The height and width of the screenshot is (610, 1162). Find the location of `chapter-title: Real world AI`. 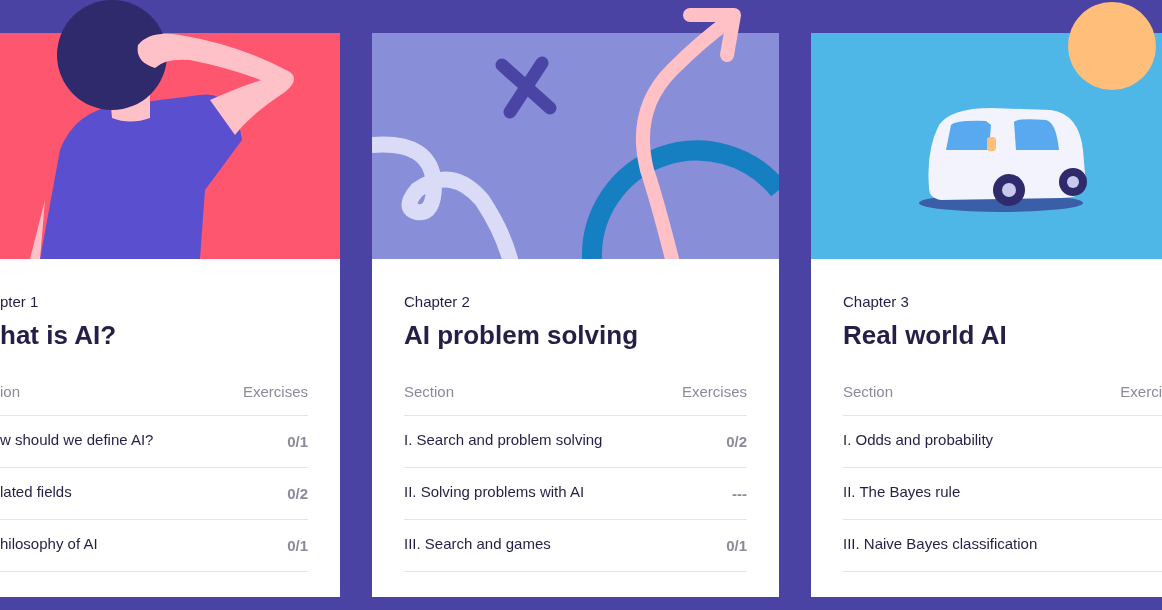

chapter-title: Real world AI is located at coordinates (925, 335).